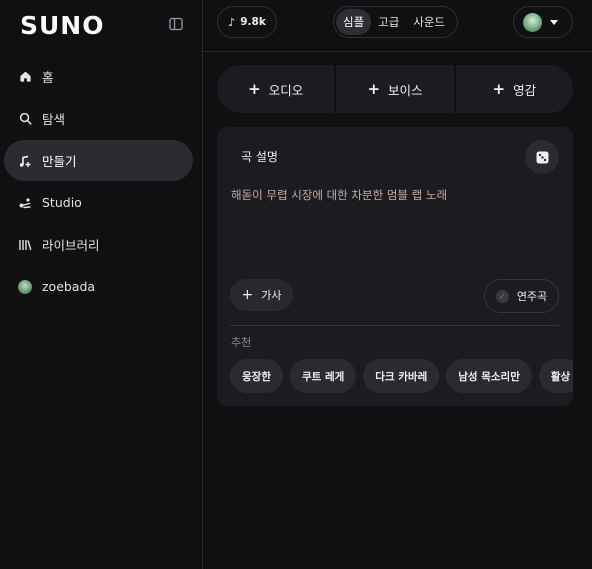 This screenshot has height=569, width=592. Describe the element at coordinates (232, 22) in the screenshot. I see `music-note-icon: ♪` at that location.